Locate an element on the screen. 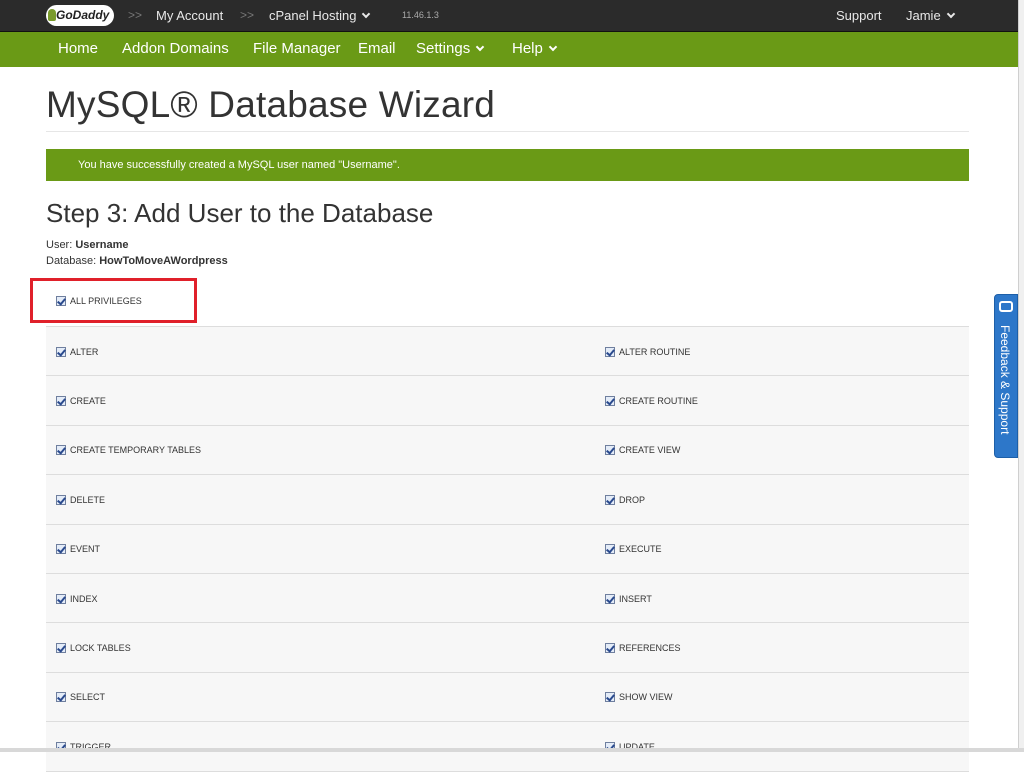  privilege-option: CREATE VIEW is located at coordinates (642, 450).